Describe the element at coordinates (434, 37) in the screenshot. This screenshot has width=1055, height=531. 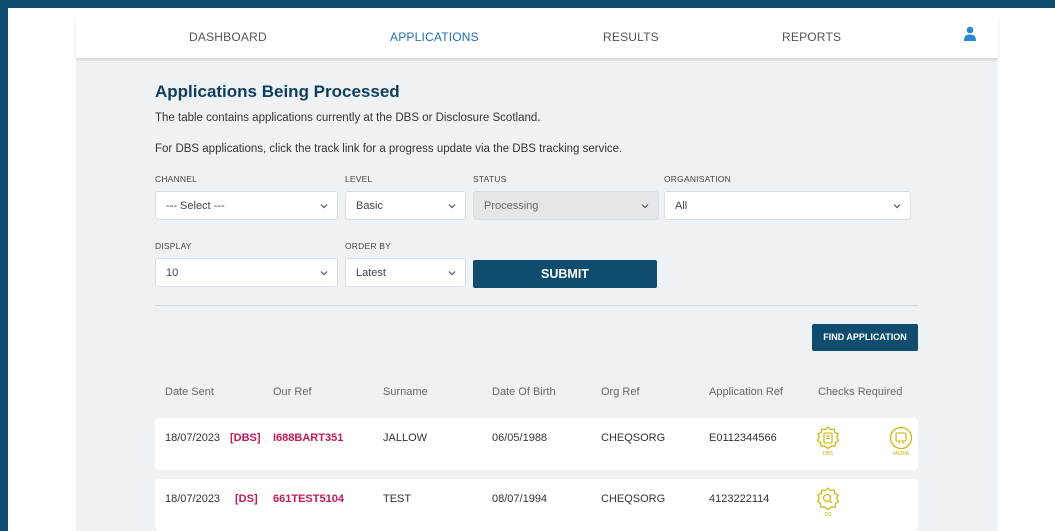
I see `nav-applications: APPLICATIONS` at that location.